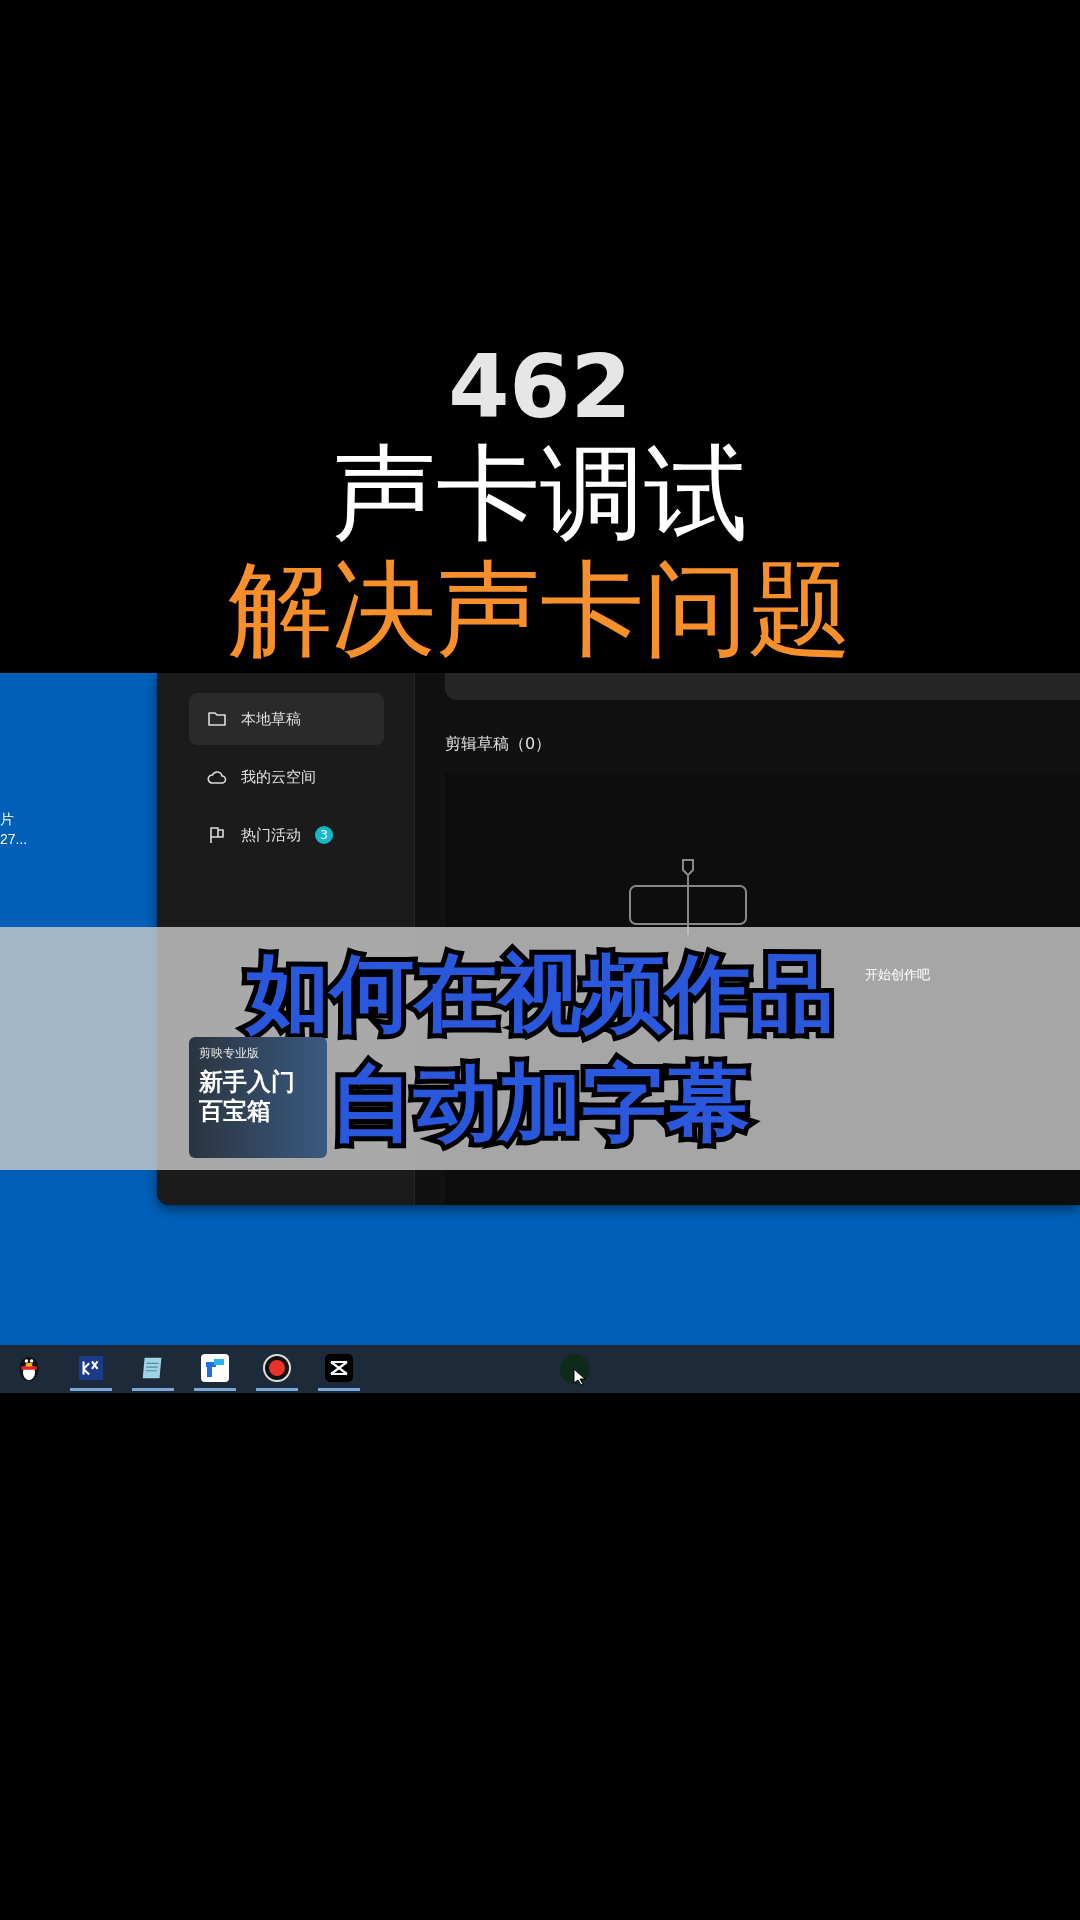  Describe the element at coordinates (229, 1053) in the screenshot. I see `banner-brand: 剪映专业版` at that location.